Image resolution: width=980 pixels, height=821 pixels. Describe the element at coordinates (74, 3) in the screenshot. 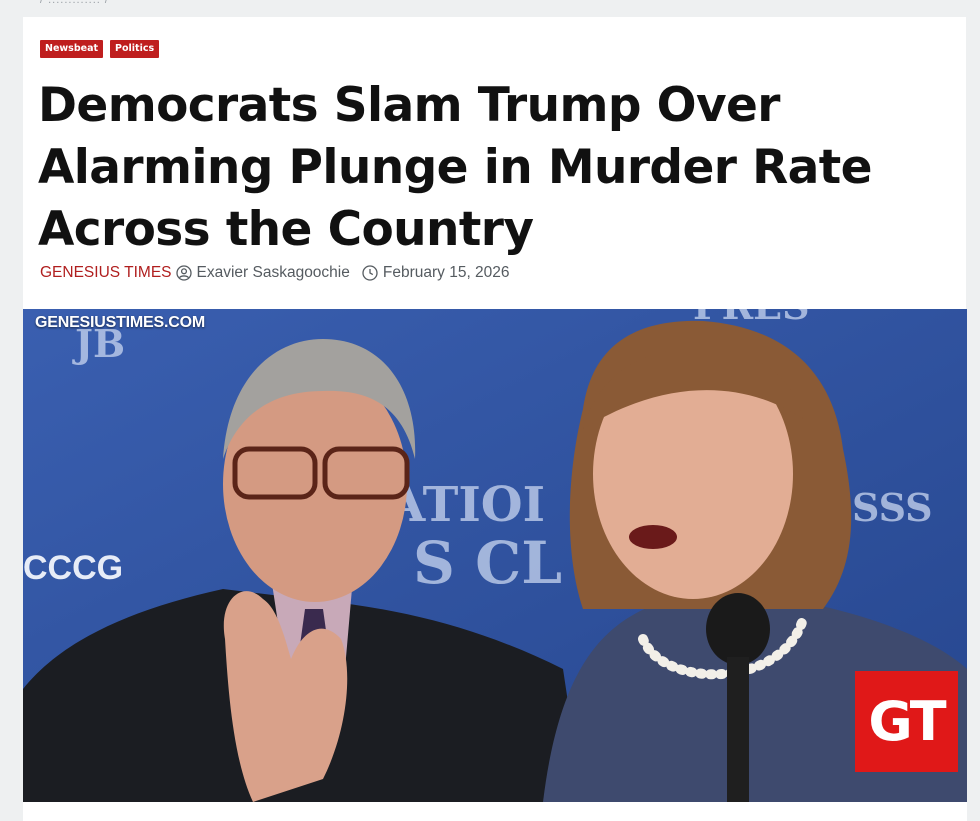

I see `breadcrumb: / ............. /` at that location.